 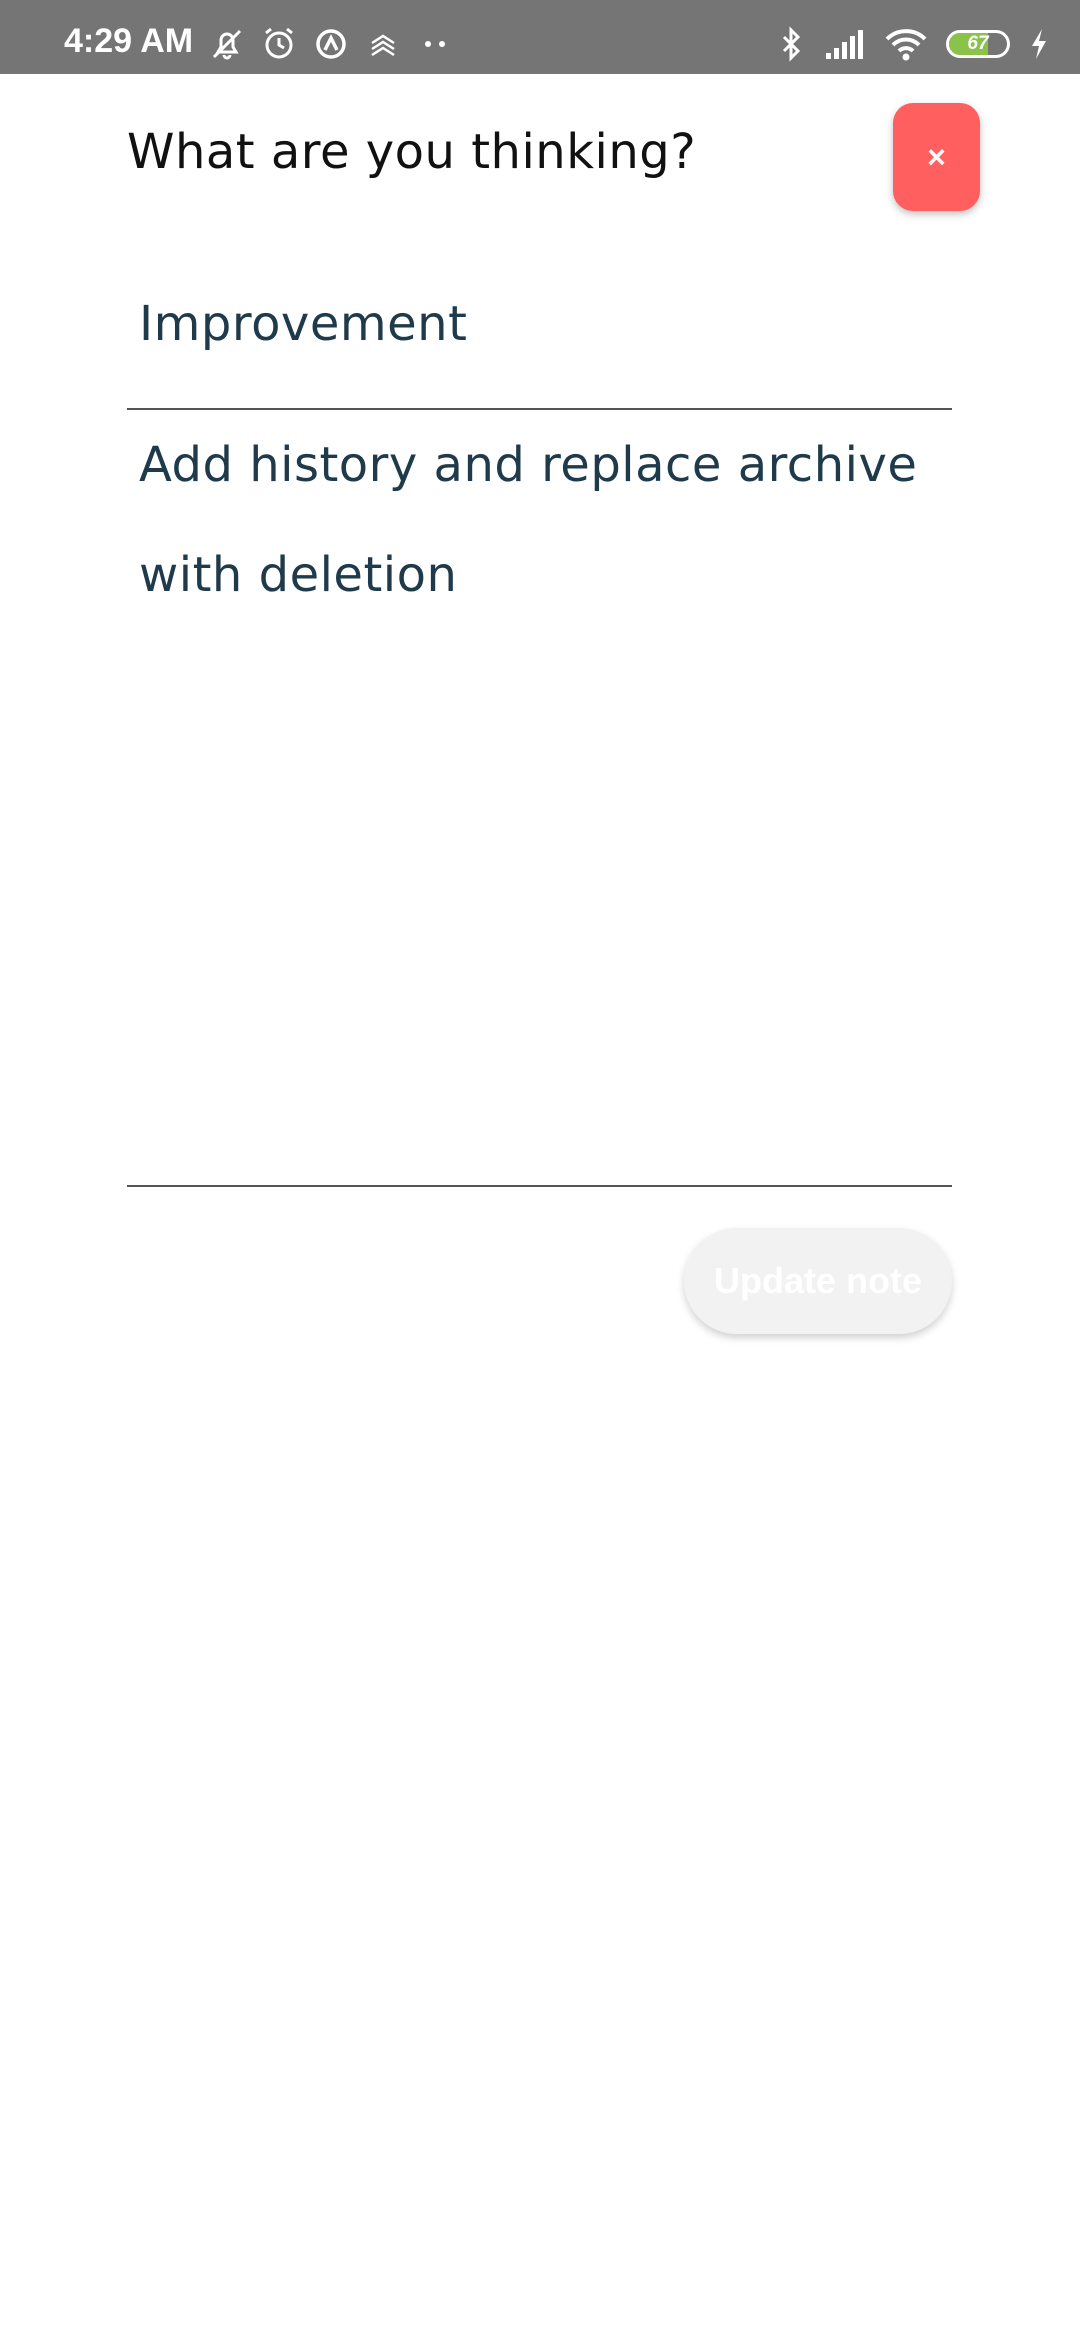 What do you see at coordinates (818, 1281) in the screenshot?
I see `update-note-button: Update note` at bounding box center [818, 1281].